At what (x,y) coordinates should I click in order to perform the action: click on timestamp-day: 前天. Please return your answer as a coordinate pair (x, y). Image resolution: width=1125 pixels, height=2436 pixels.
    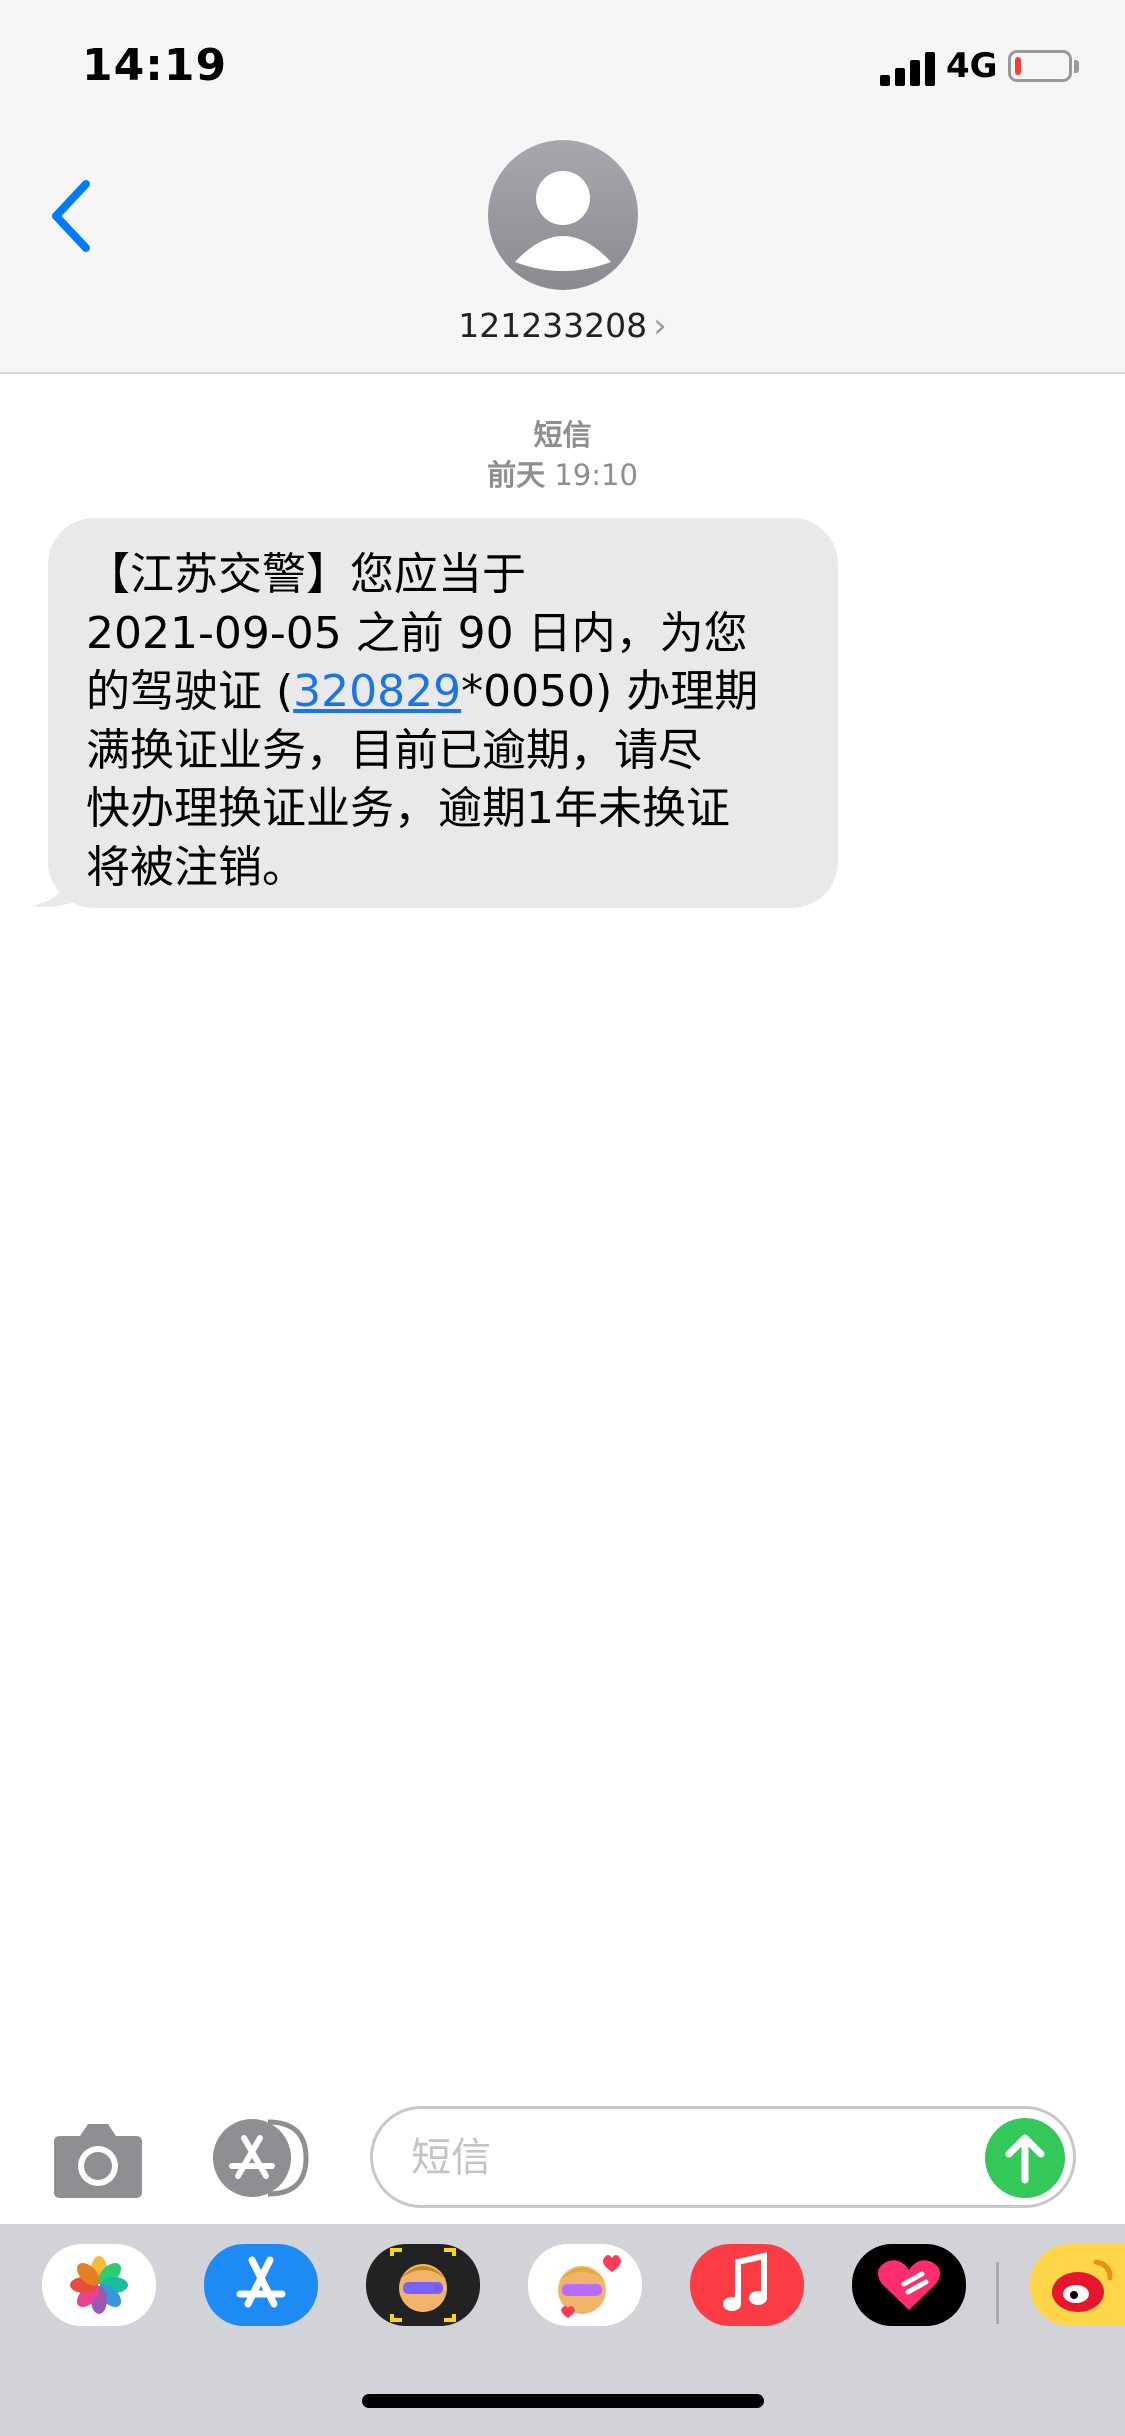
    Looking at the image, I should click on (516, 475).